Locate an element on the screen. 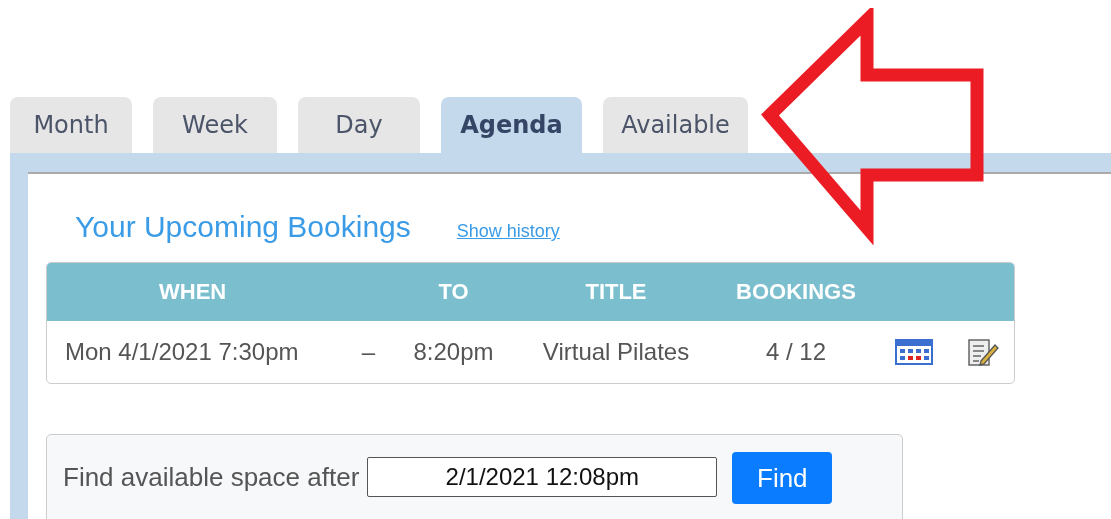 This screenshot has height=519, width=1111. tab: Available is located at coordinates (675, 125).